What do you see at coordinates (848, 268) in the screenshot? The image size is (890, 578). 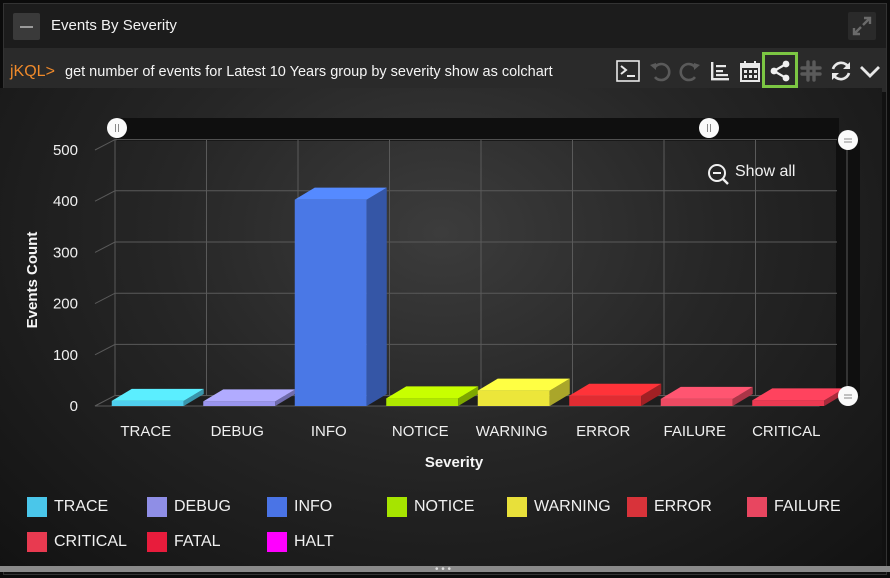 I see `vertical-zoom-track` at bounding box center [848, 268].